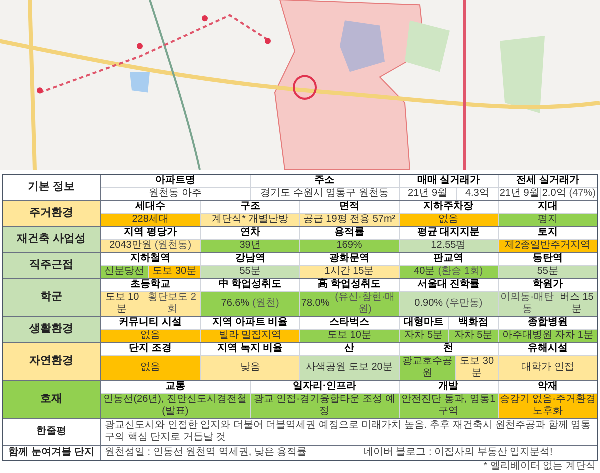  I want to click on value-text: 평지, so click(548, 220).